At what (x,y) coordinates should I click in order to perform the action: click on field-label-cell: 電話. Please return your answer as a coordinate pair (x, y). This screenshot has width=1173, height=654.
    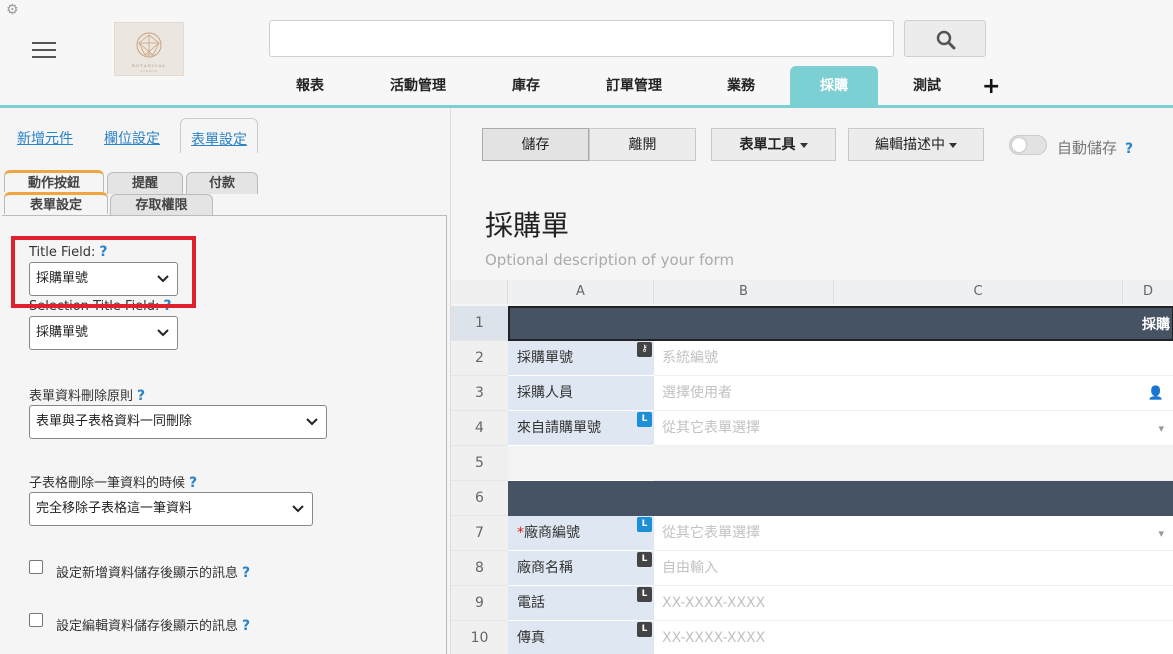
    Looking at the image, I should click on (581, 603).